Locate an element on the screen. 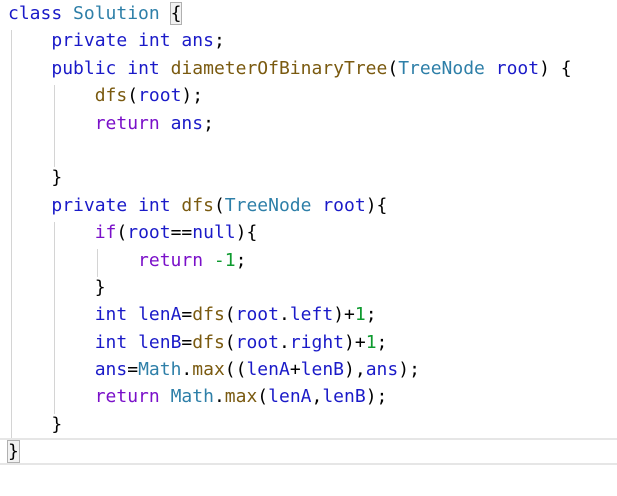  code-line: return -1; is located at coordinates (290, 260).